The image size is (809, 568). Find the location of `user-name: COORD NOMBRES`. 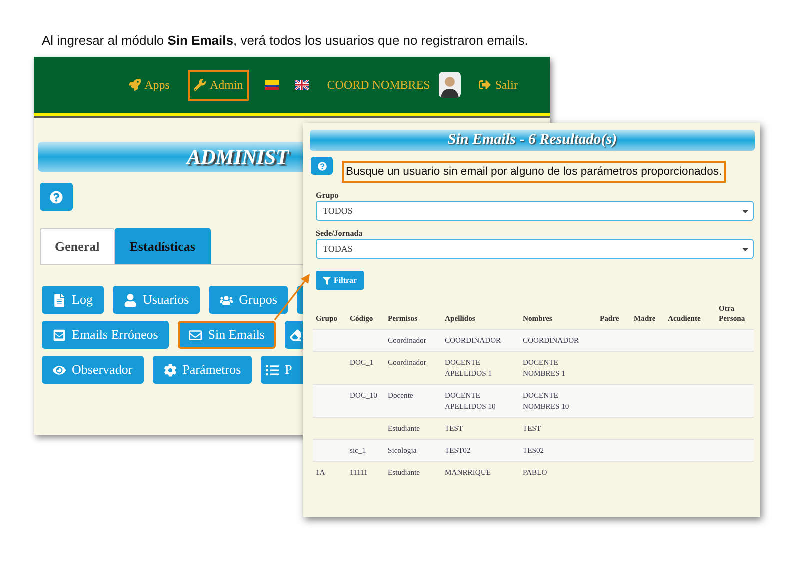

user-name: COORD NOMBRES is located at coordinates (378, 85).